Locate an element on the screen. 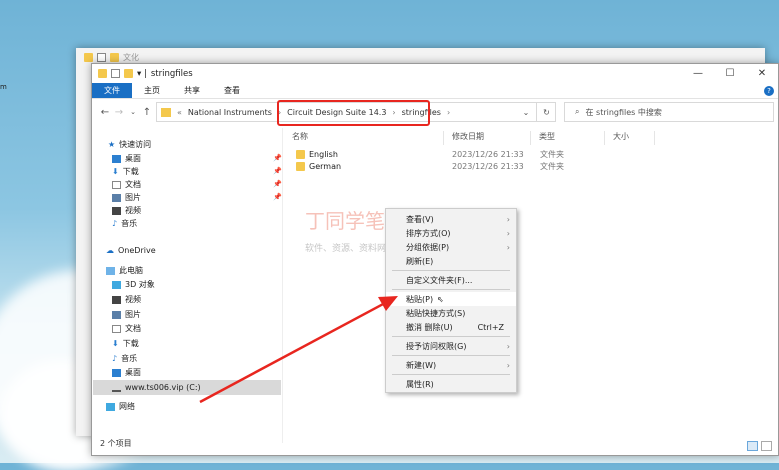 This screenshot has width=779, height=470. annotation-arrow is located at coordinates (298, 350).